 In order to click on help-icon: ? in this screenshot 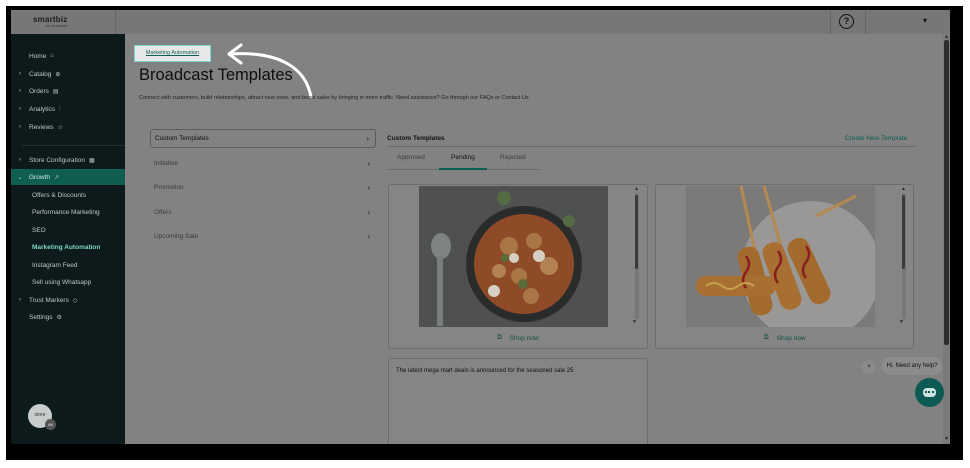, I will do `click(846, 21)`.